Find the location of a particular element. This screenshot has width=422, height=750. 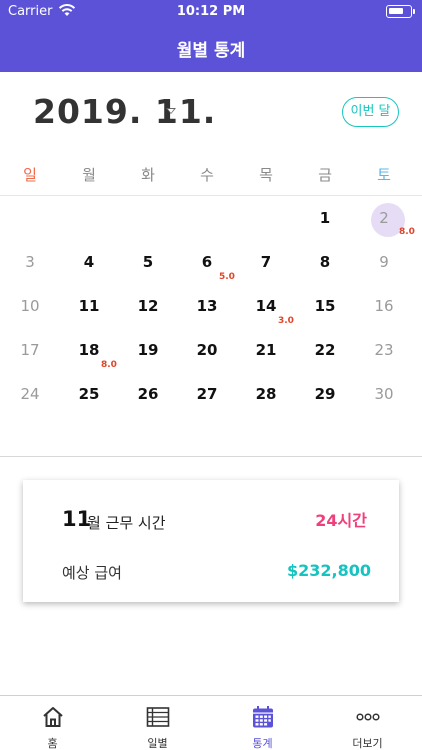

calendar-icon is located at coordinates (263, 717).